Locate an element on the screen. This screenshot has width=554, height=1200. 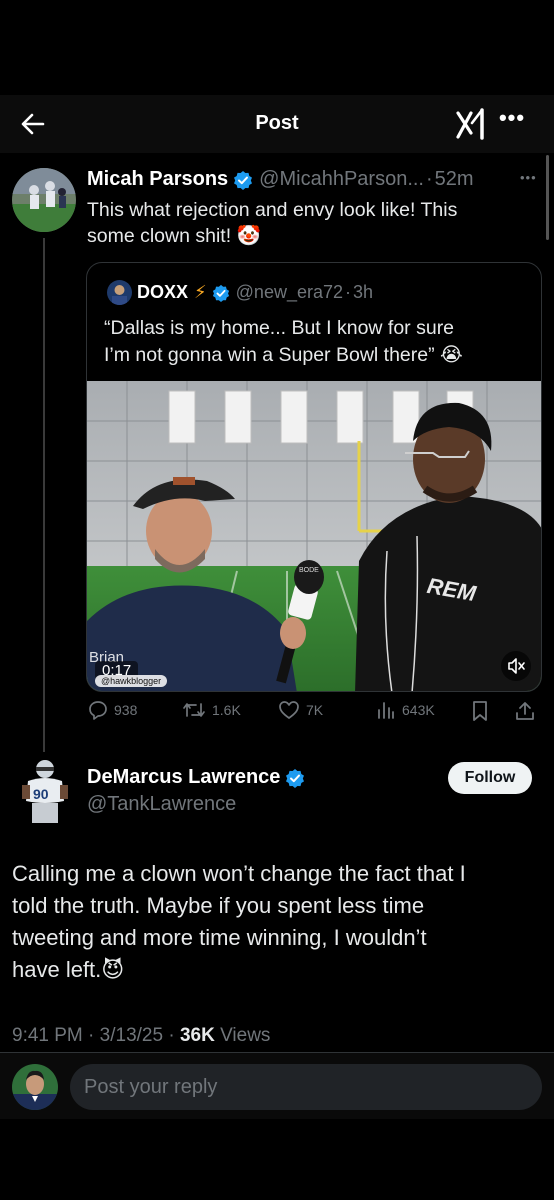
micah-header: Micah Parsons @MicahhParson... · 52m is located at coordinates (280, 179).